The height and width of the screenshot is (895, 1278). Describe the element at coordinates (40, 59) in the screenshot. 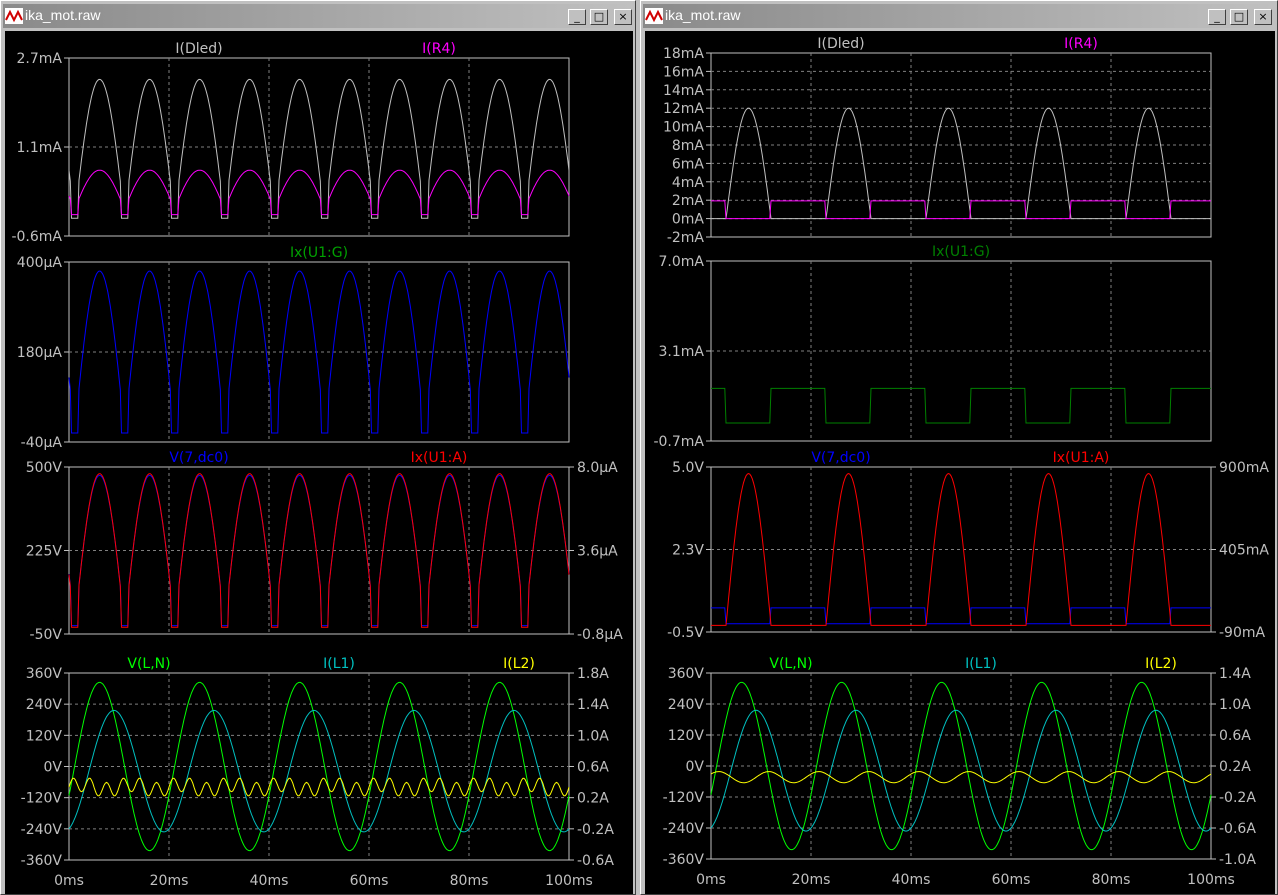

I see `y-tick-label: 2.7mA` at that location.